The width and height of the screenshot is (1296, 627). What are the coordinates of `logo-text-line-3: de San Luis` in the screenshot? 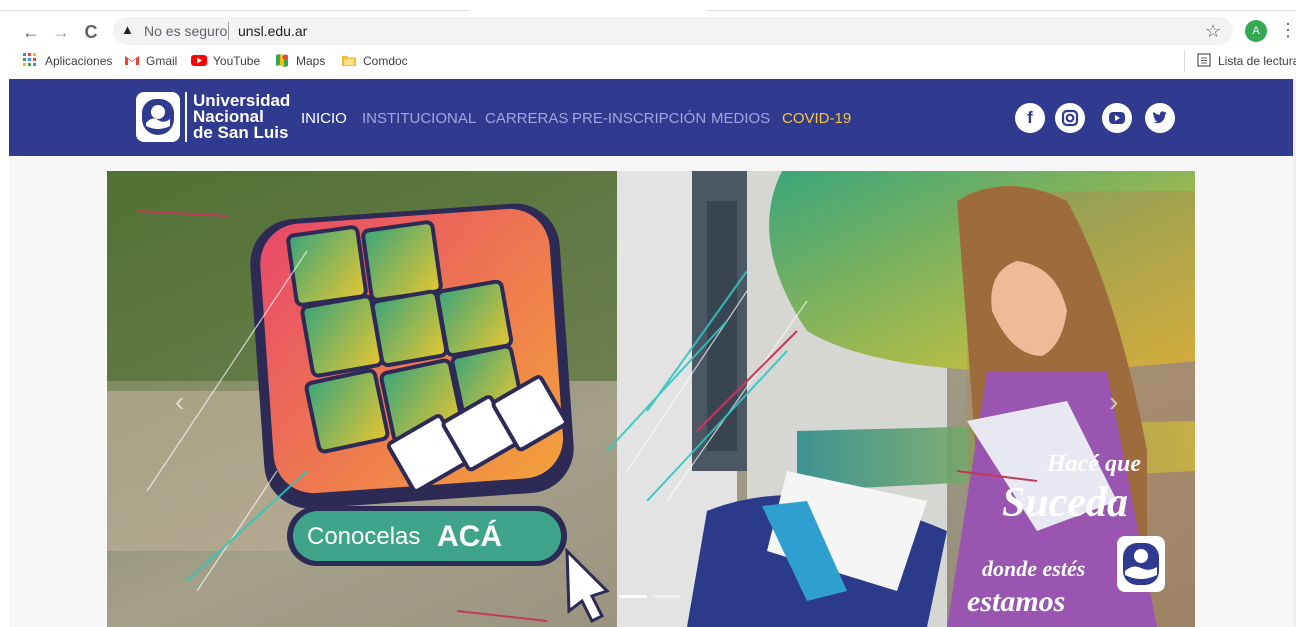 It's located at (241, 132).